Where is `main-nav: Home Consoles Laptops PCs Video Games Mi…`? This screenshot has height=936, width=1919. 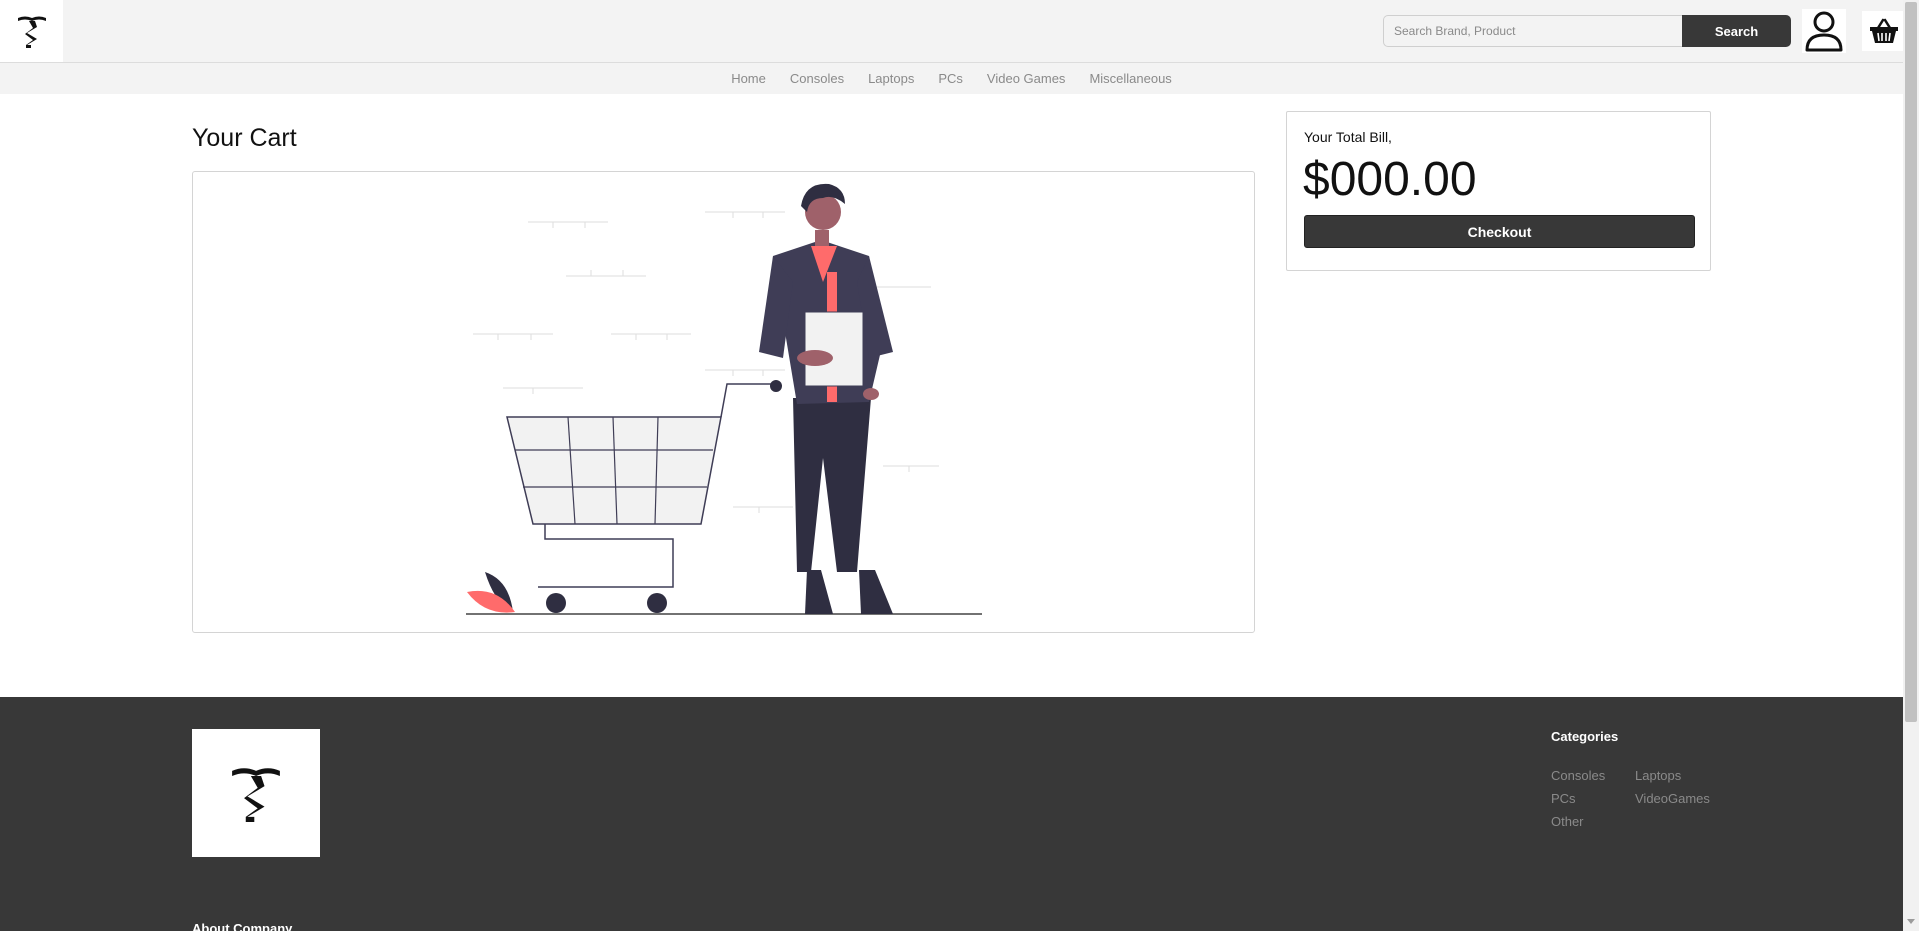 main-nav: Home Consoles Laptops PCs Video Games Mi… is located at coordinates (951, 78).